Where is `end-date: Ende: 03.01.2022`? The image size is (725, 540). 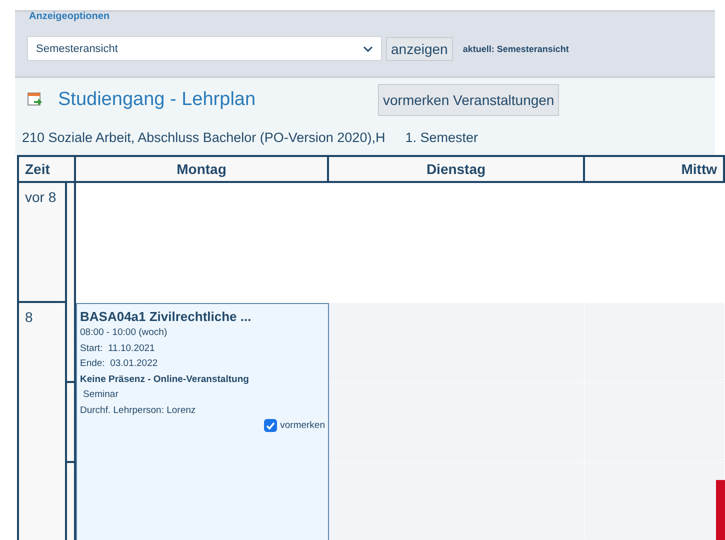 end-date: Ende: 03.01.2022 is located at coordinates (119, 364).